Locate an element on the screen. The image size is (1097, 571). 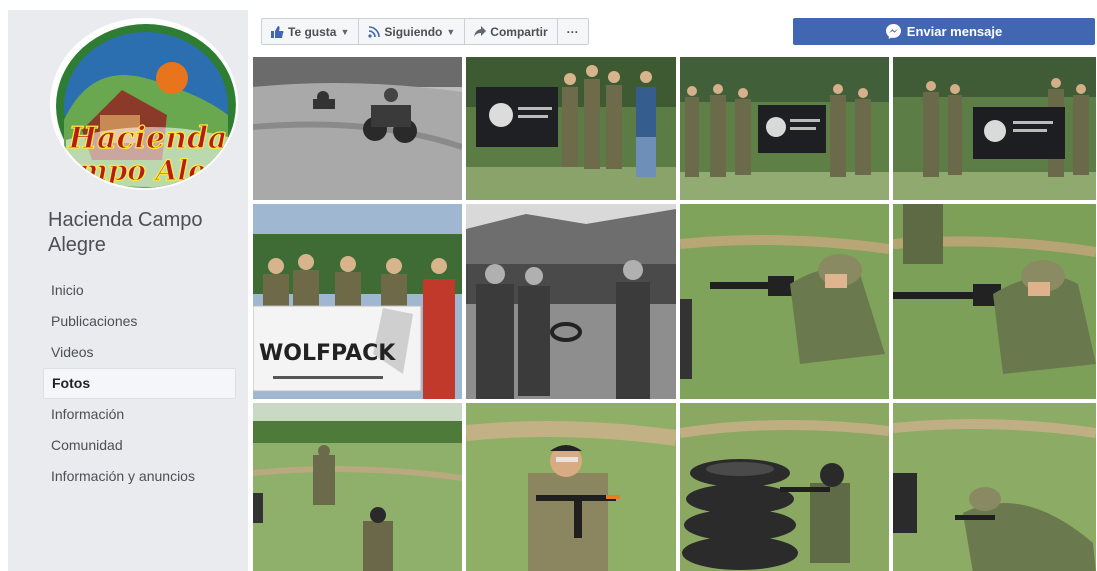
motorcycles-photo is located at coordinates (357, 128).